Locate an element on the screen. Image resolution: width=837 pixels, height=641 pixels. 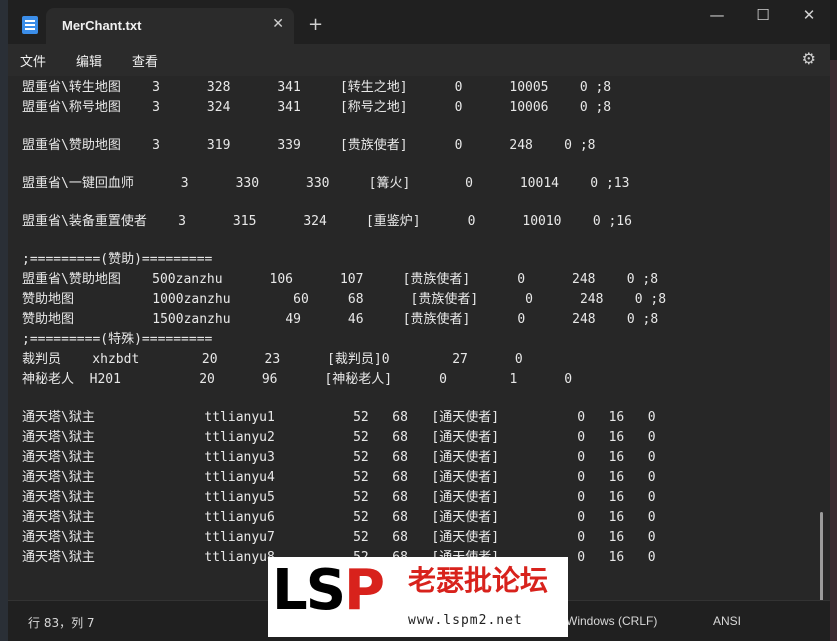
title-bar: MerChant.txt ✕ + — ☐ ✕ is located at coordinates (419, 22).